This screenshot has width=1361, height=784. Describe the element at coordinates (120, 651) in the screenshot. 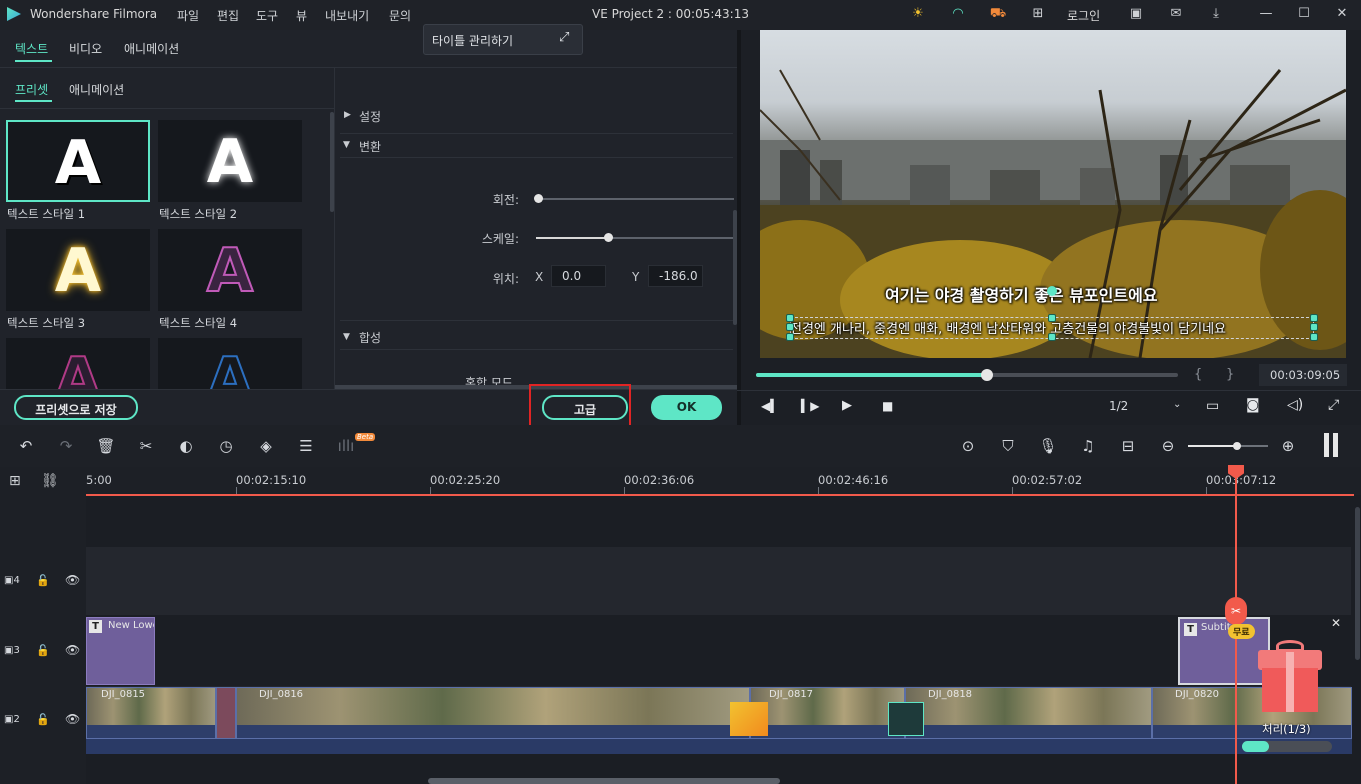

I see `title-clip: T New Lowe` at that location.